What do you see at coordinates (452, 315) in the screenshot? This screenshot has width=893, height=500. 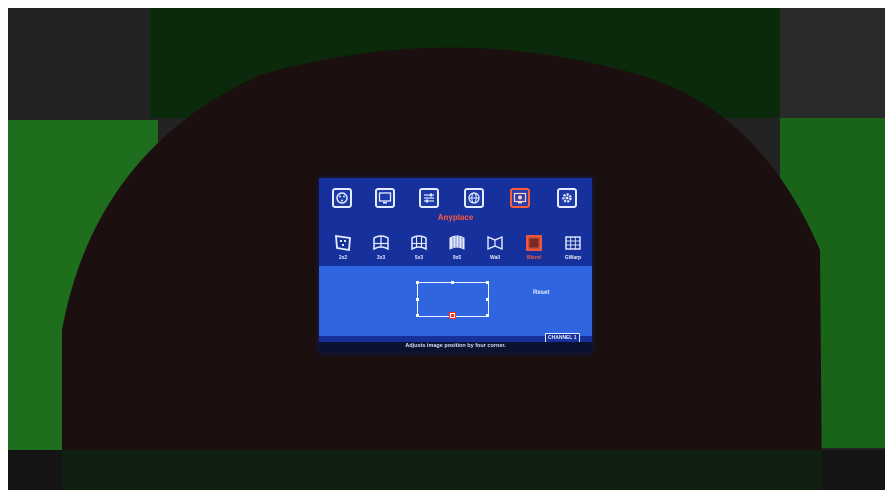 I see `selected-handle-bottom` at bounding box center [452, 315].